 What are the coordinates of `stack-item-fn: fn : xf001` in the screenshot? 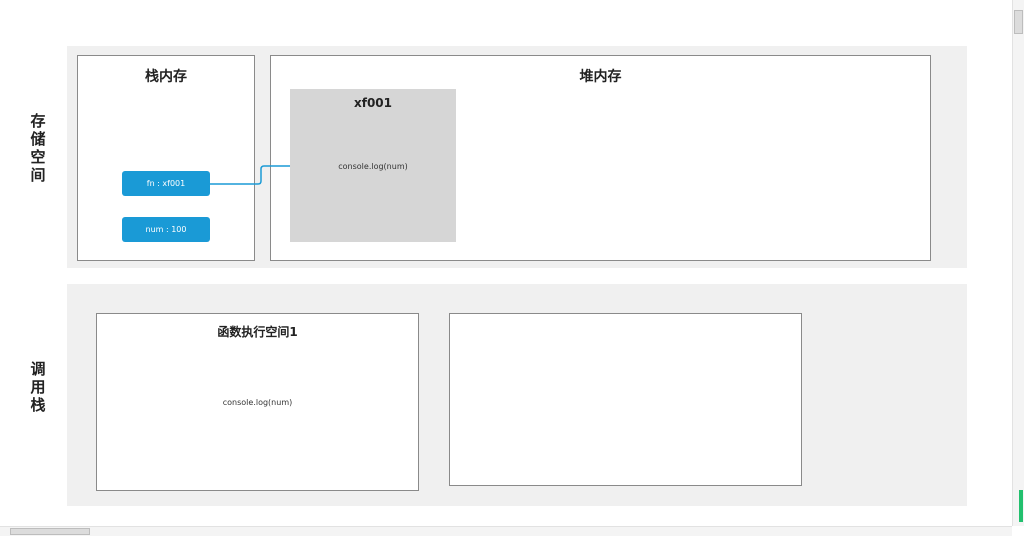 It's located at (166, 183).